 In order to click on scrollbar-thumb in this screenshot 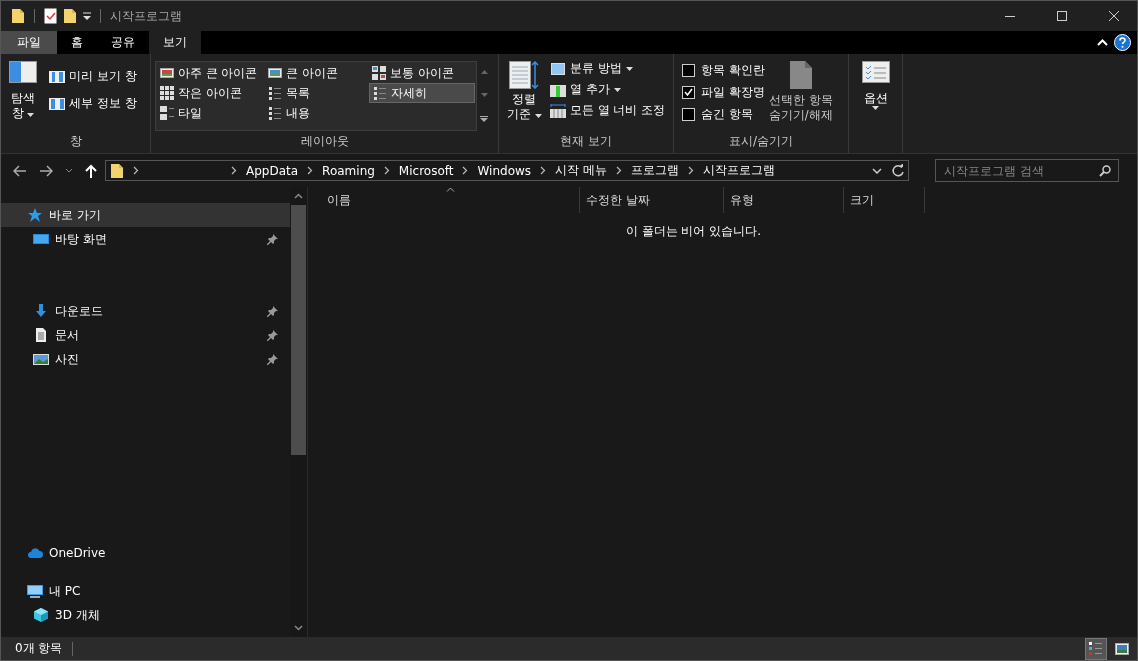, I will do `click(298, 330)`.